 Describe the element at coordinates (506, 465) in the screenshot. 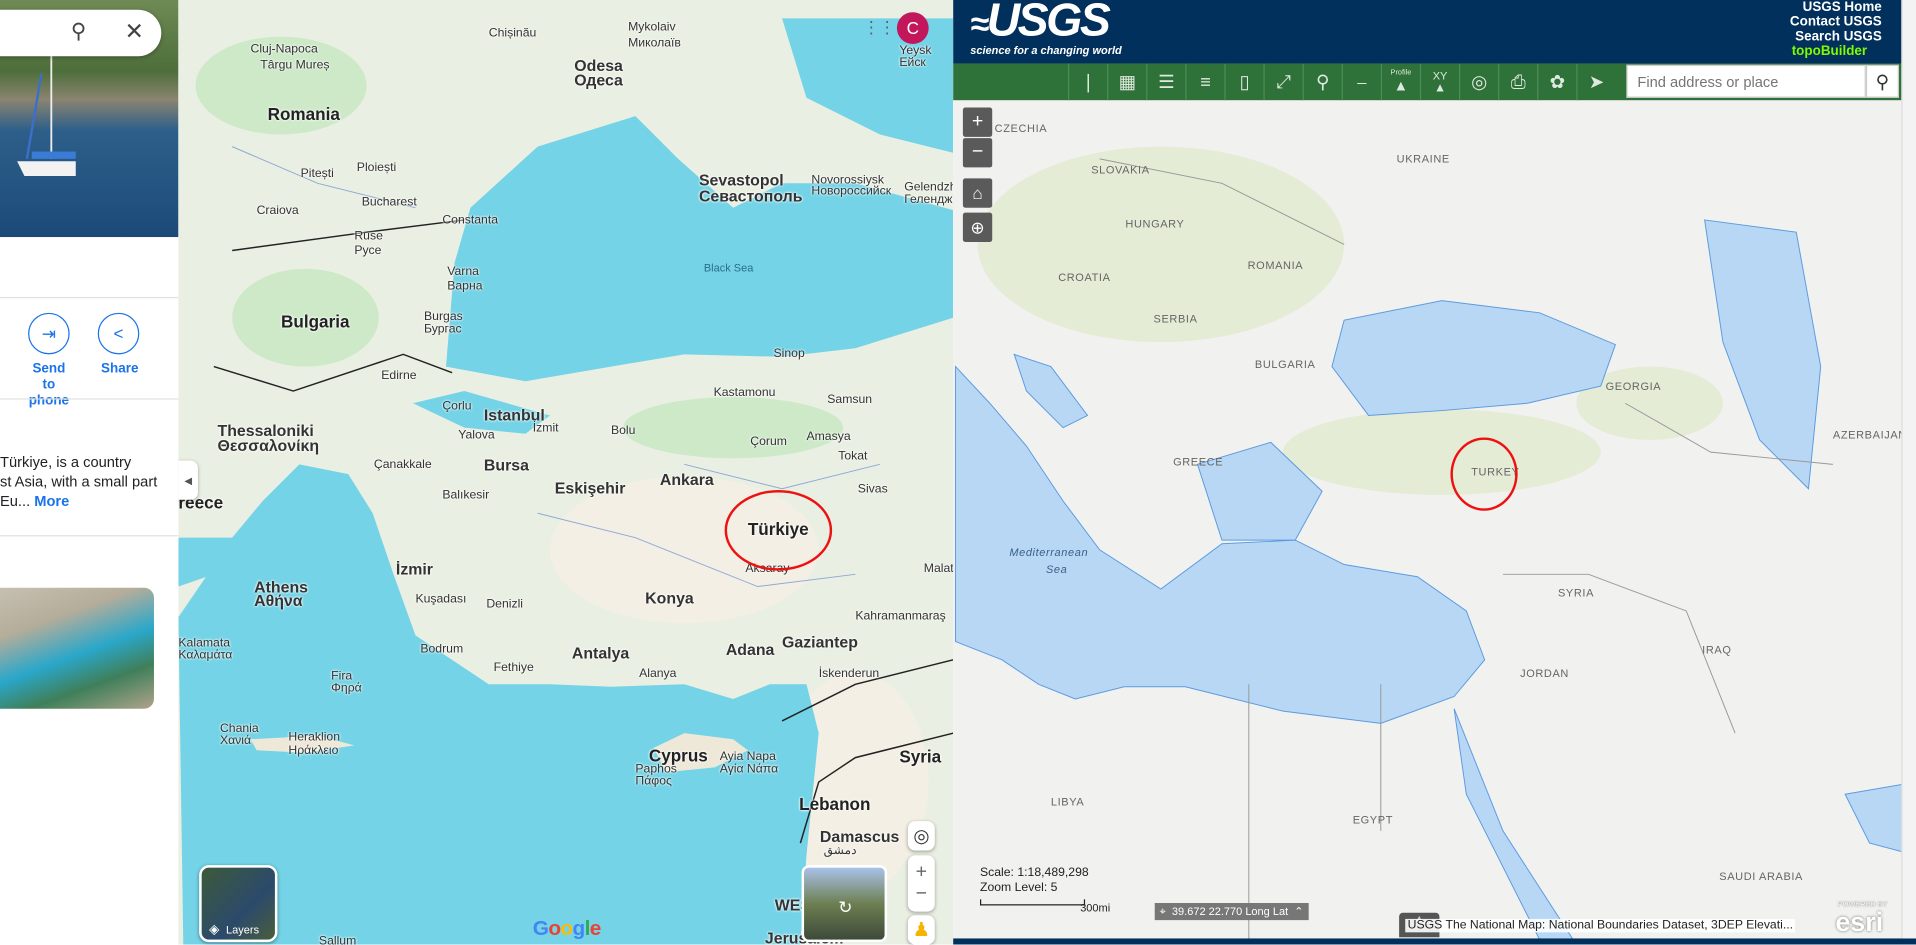

I see `map-label: Bursa` at that location.